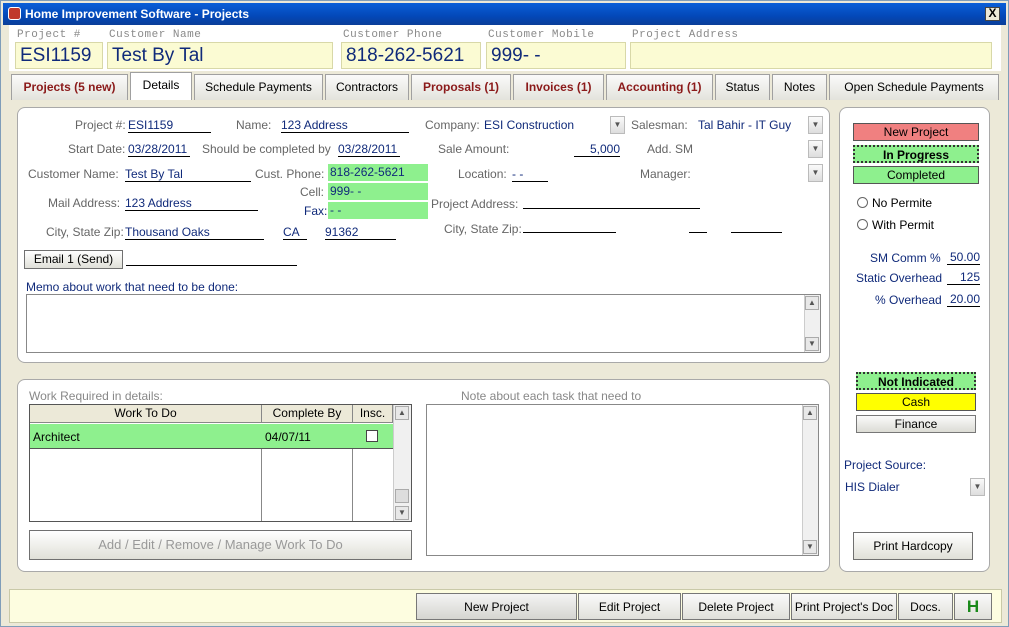 This screenshot has height=627, width=1009. I want to click on proj-zip-value, so click(756, 227).